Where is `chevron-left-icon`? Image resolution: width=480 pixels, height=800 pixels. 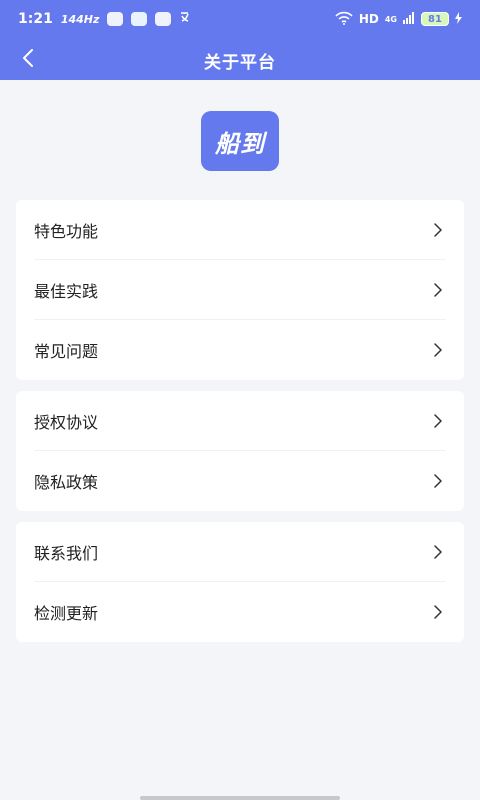 chevron-left-icon is located at coordinates (28, 60).